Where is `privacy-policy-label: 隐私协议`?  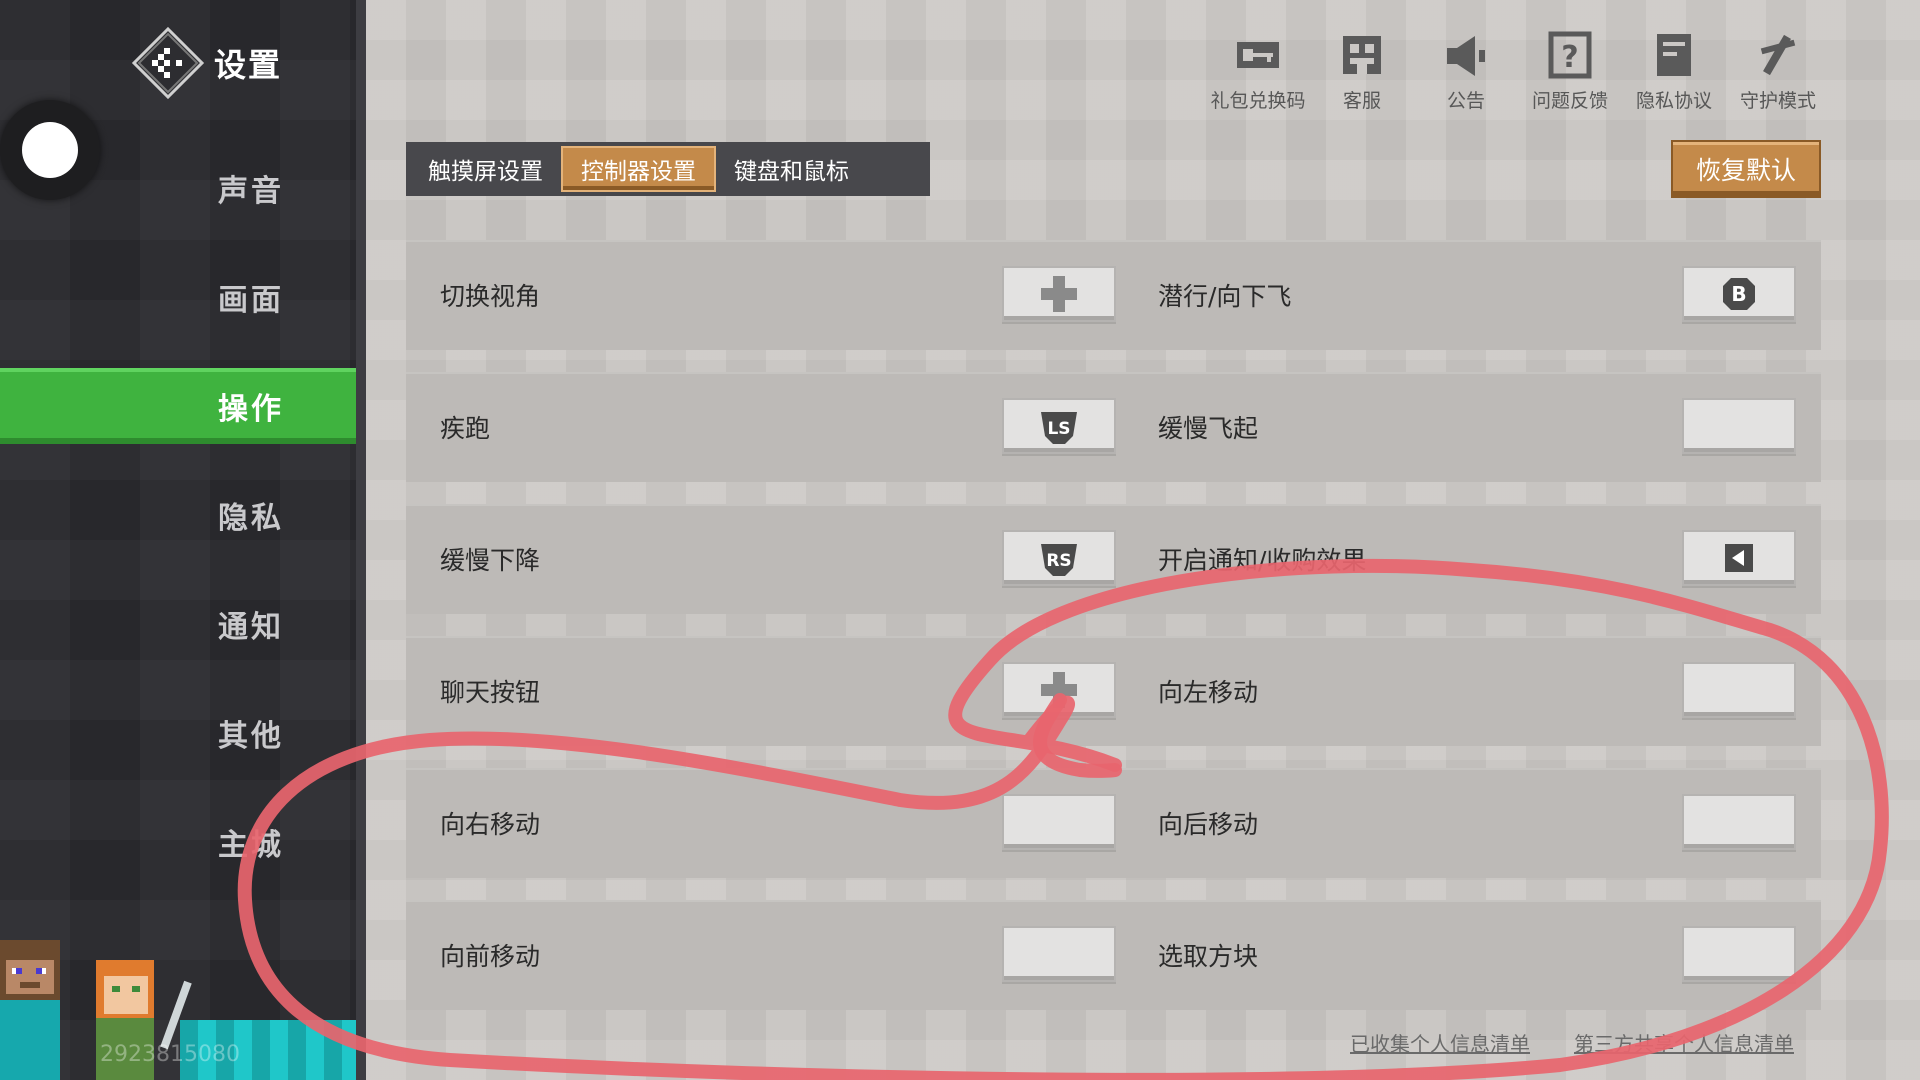
privacy-policy-label: 隐私协议 is located at coordinates (1673, 101).